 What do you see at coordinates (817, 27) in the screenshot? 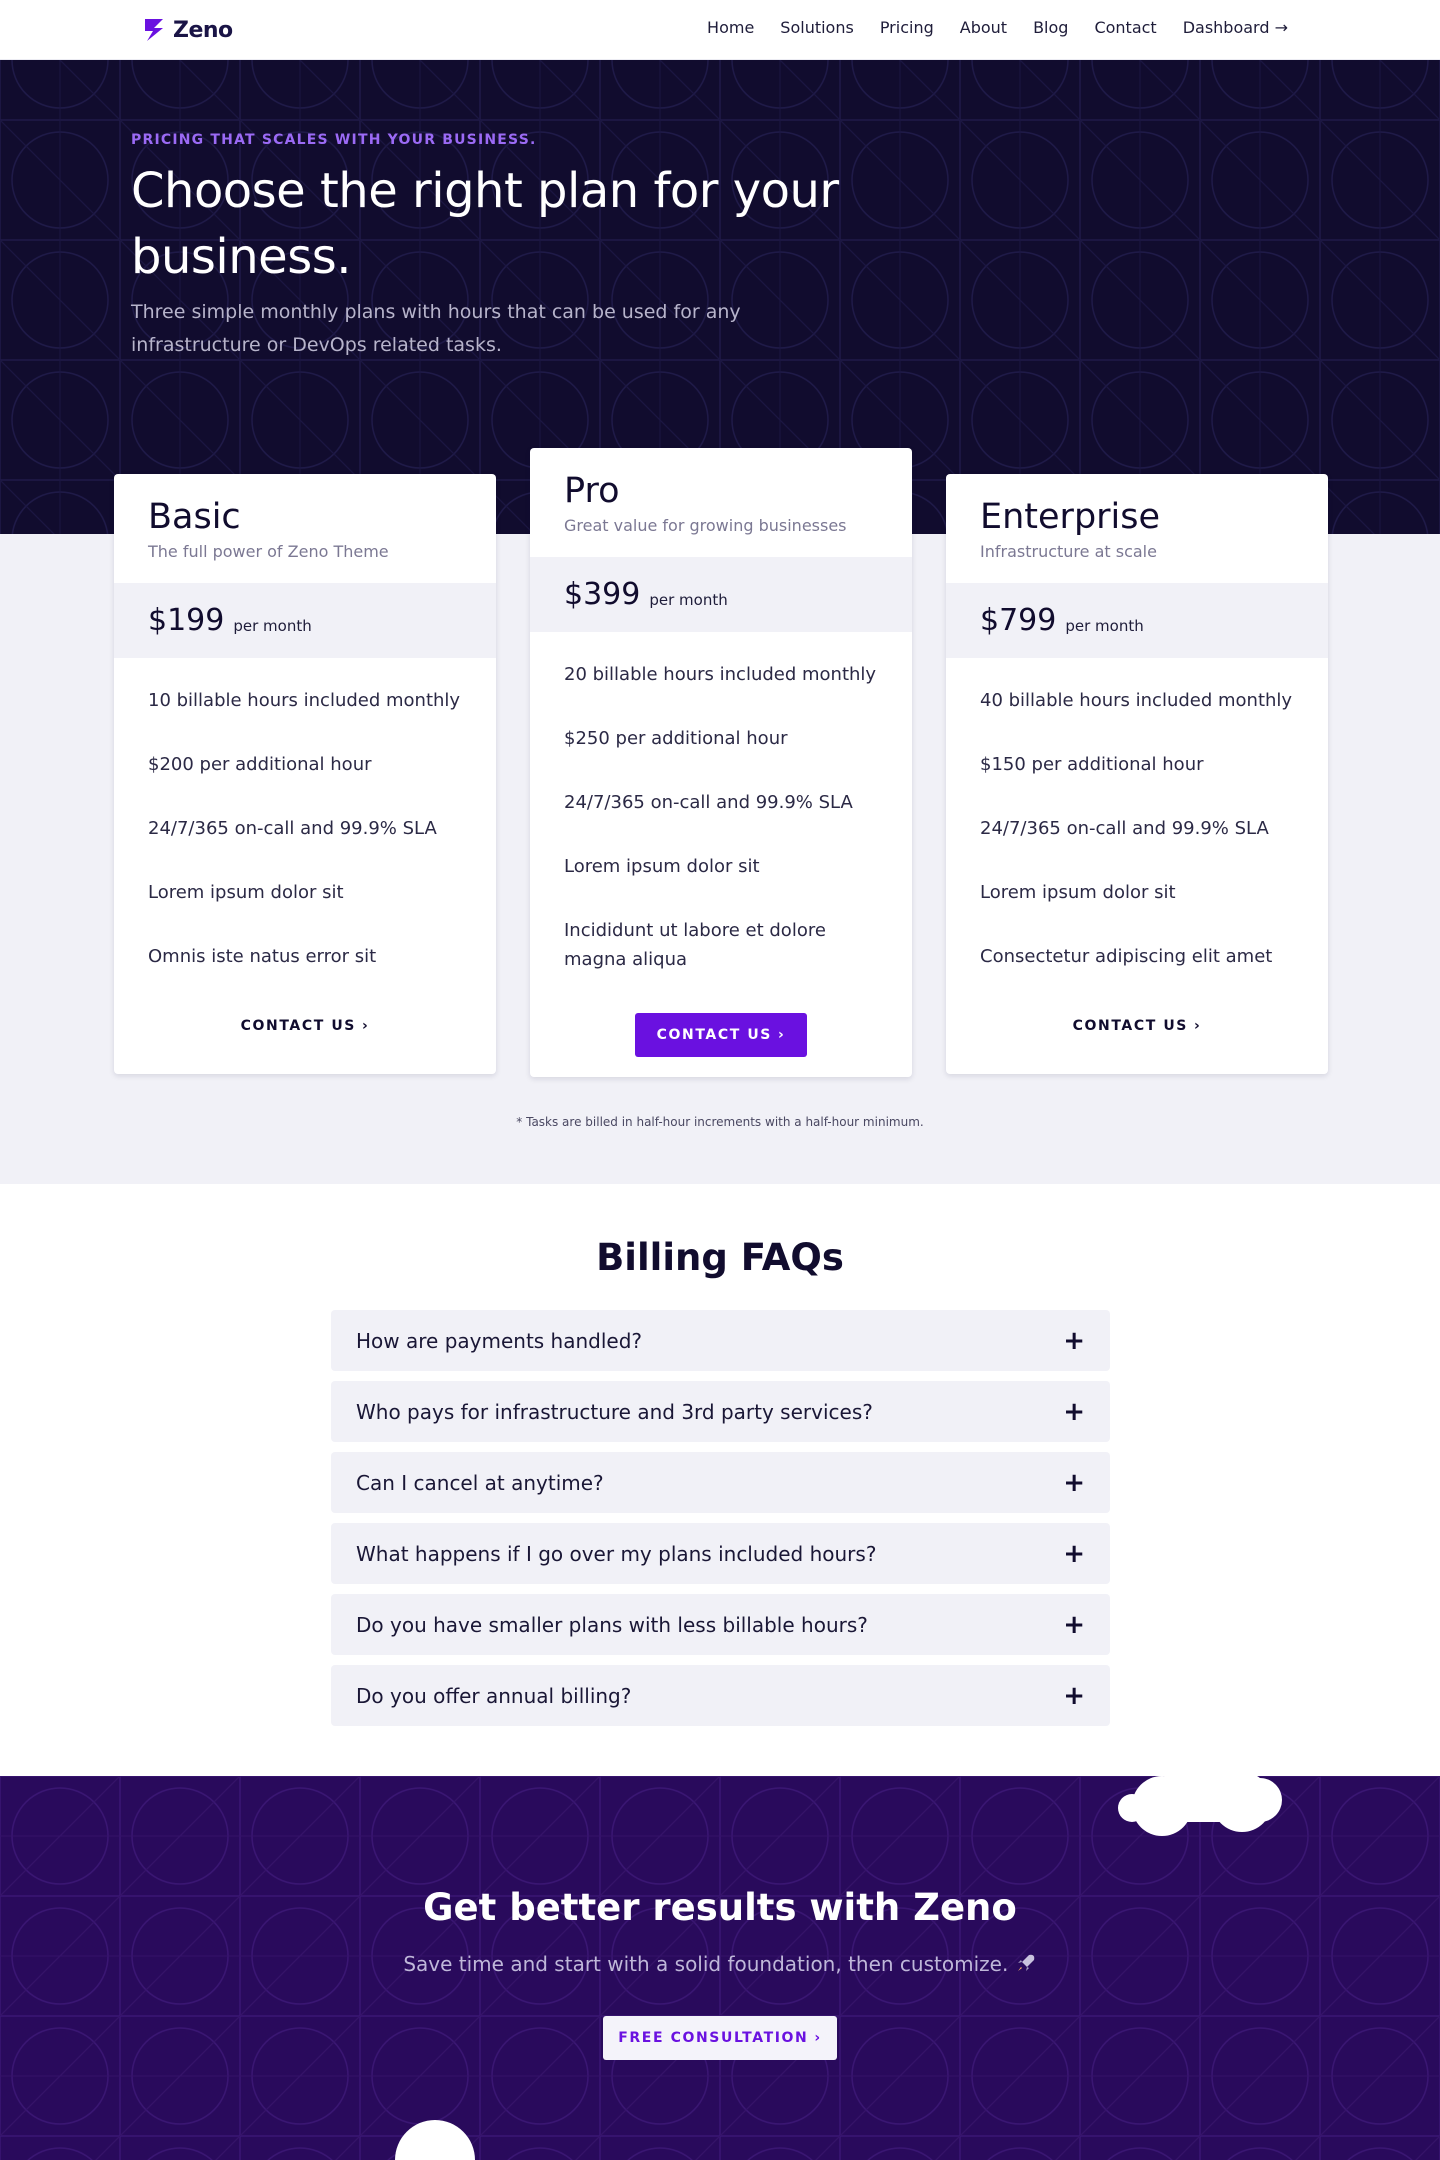
I see `nav-solutions: Solutions` at bounding box center [817, 27].